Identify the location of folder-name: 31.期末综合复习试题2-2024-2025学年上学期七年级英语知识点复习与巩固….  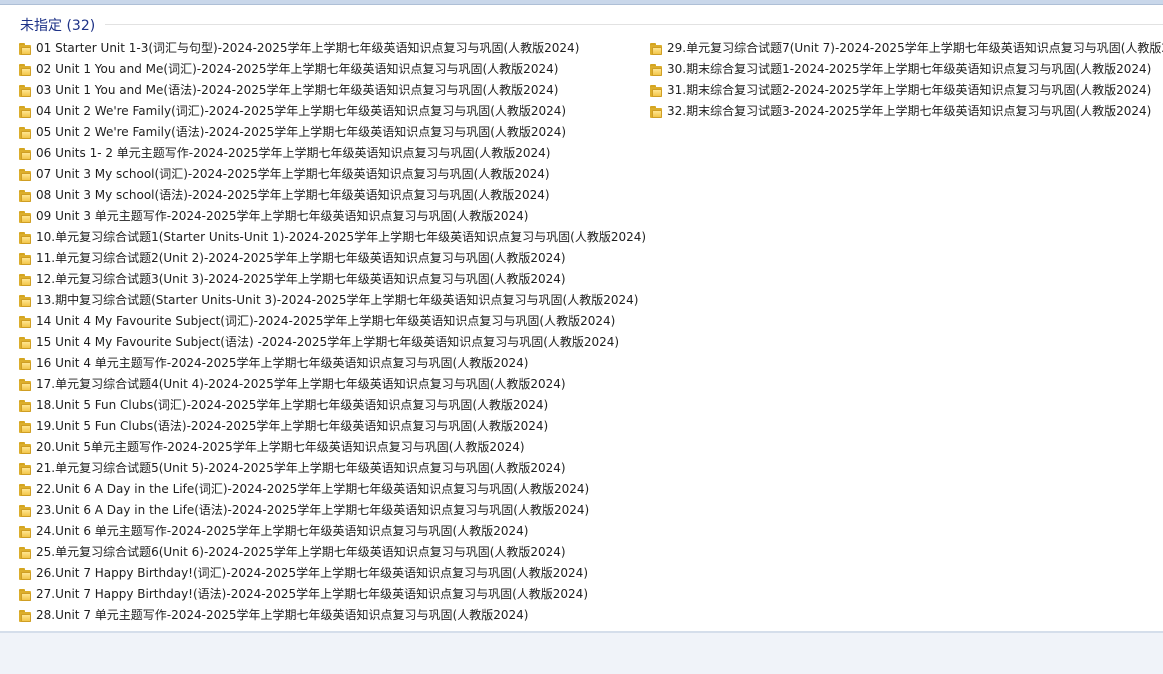
(909, 90).